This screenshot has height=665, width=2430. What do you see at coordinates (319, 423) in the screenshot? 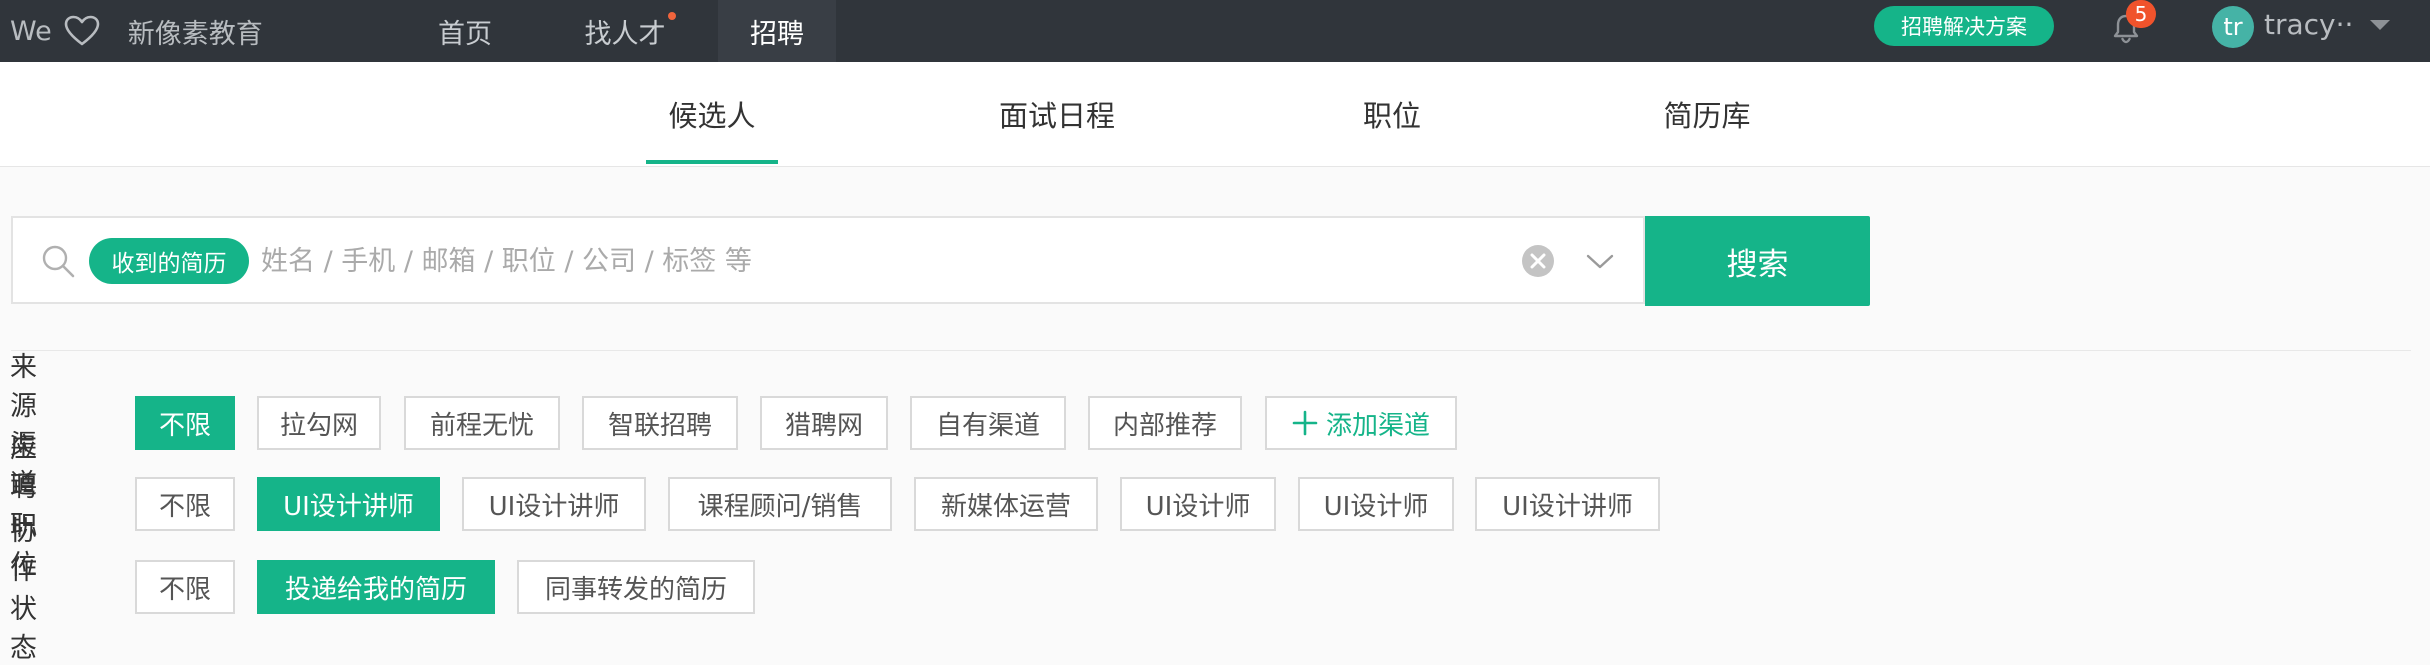
I see `source-option-lagou: 拉勾网` at bounding box center [319, 423].